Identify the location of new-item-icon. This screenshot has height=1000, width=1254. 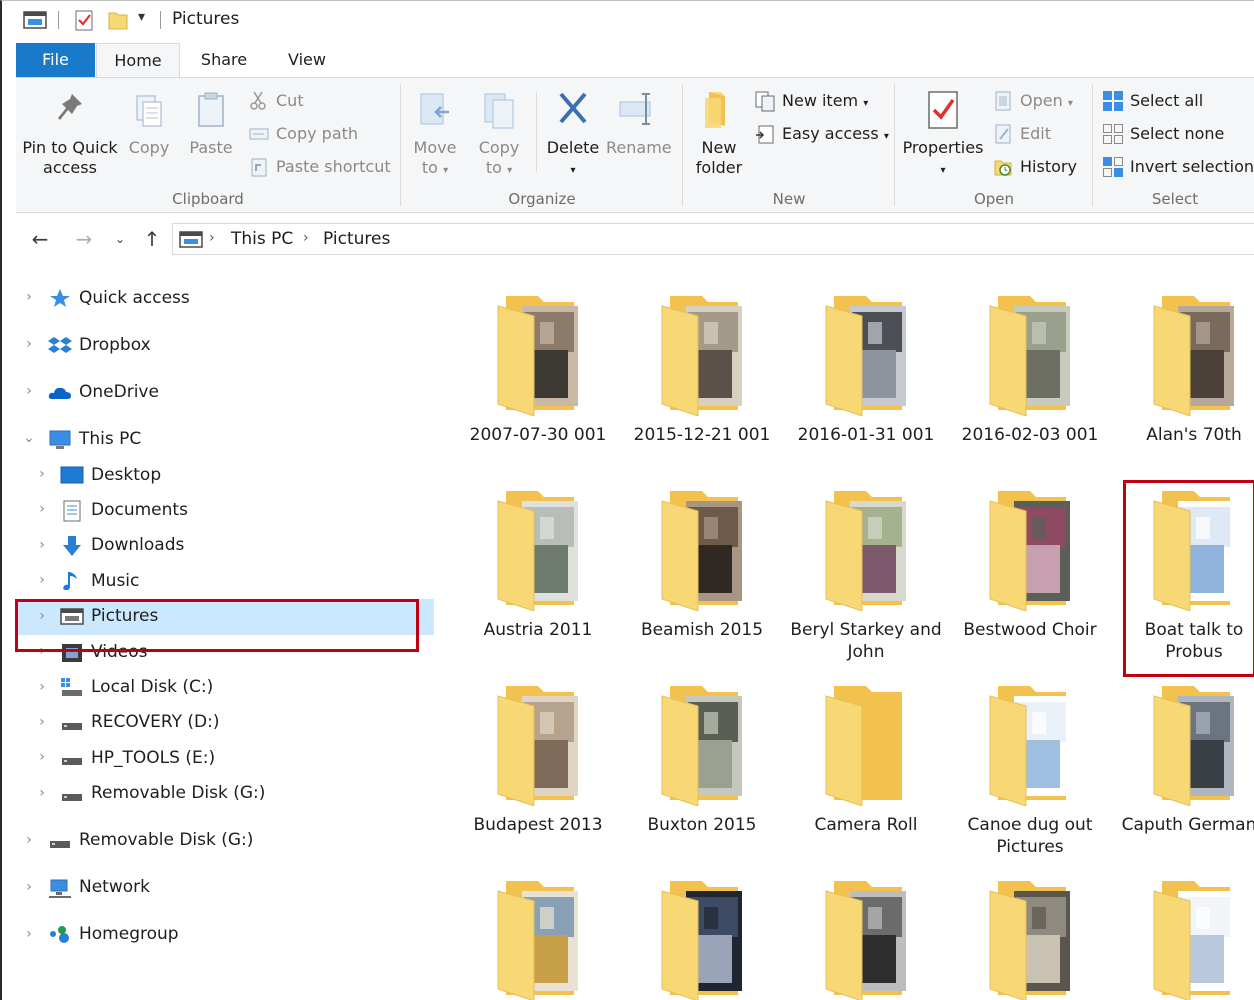
(765, 101).